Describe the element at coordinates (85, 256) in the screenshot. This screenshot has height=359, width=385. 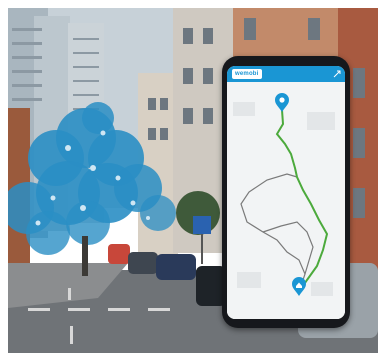
I see `tree-trunk` at that location.